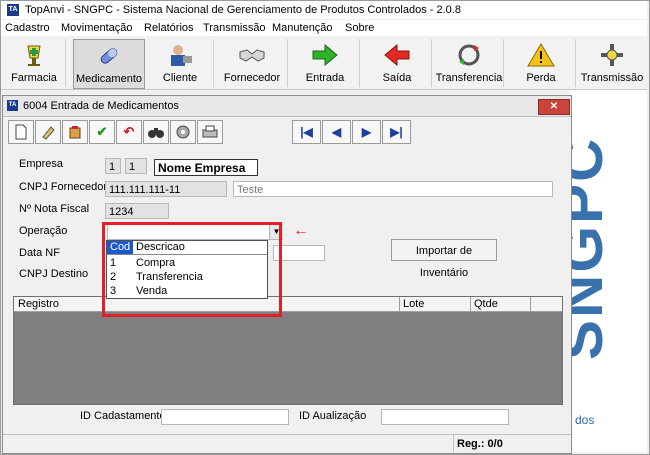 This screenshot has width=650, height=455. I want to click on first-record-button: |◀, so click(306, 132).